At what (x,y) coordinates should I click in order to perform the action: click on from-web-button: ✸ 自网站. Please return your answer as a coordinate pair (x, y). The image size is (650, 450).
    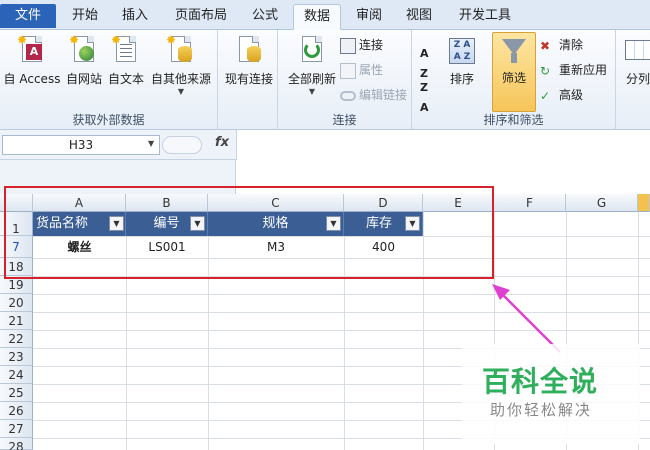
    Looking at the image, I should click on (84, 60).